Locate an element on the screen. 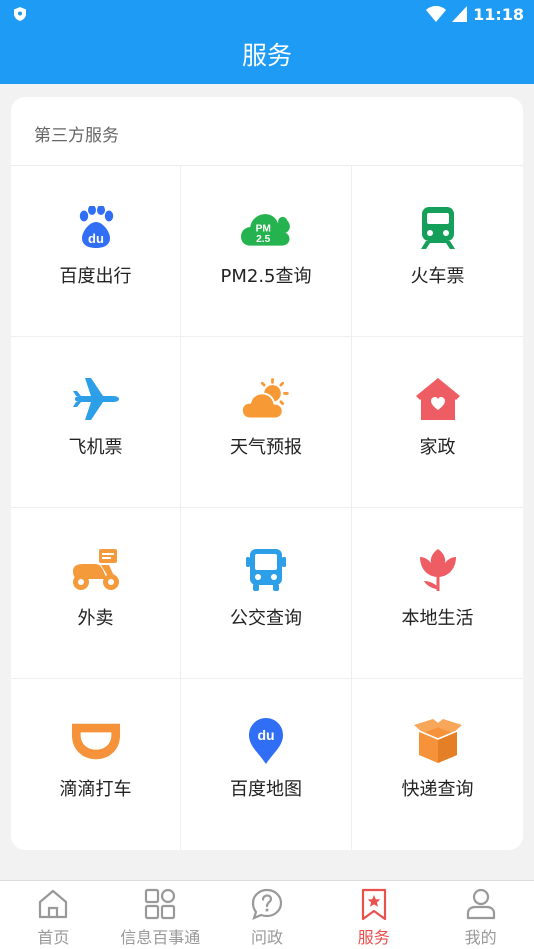 This screenshot has height=949, width=534. service-weather: 天气预报 is located at coordinates (266, 422).